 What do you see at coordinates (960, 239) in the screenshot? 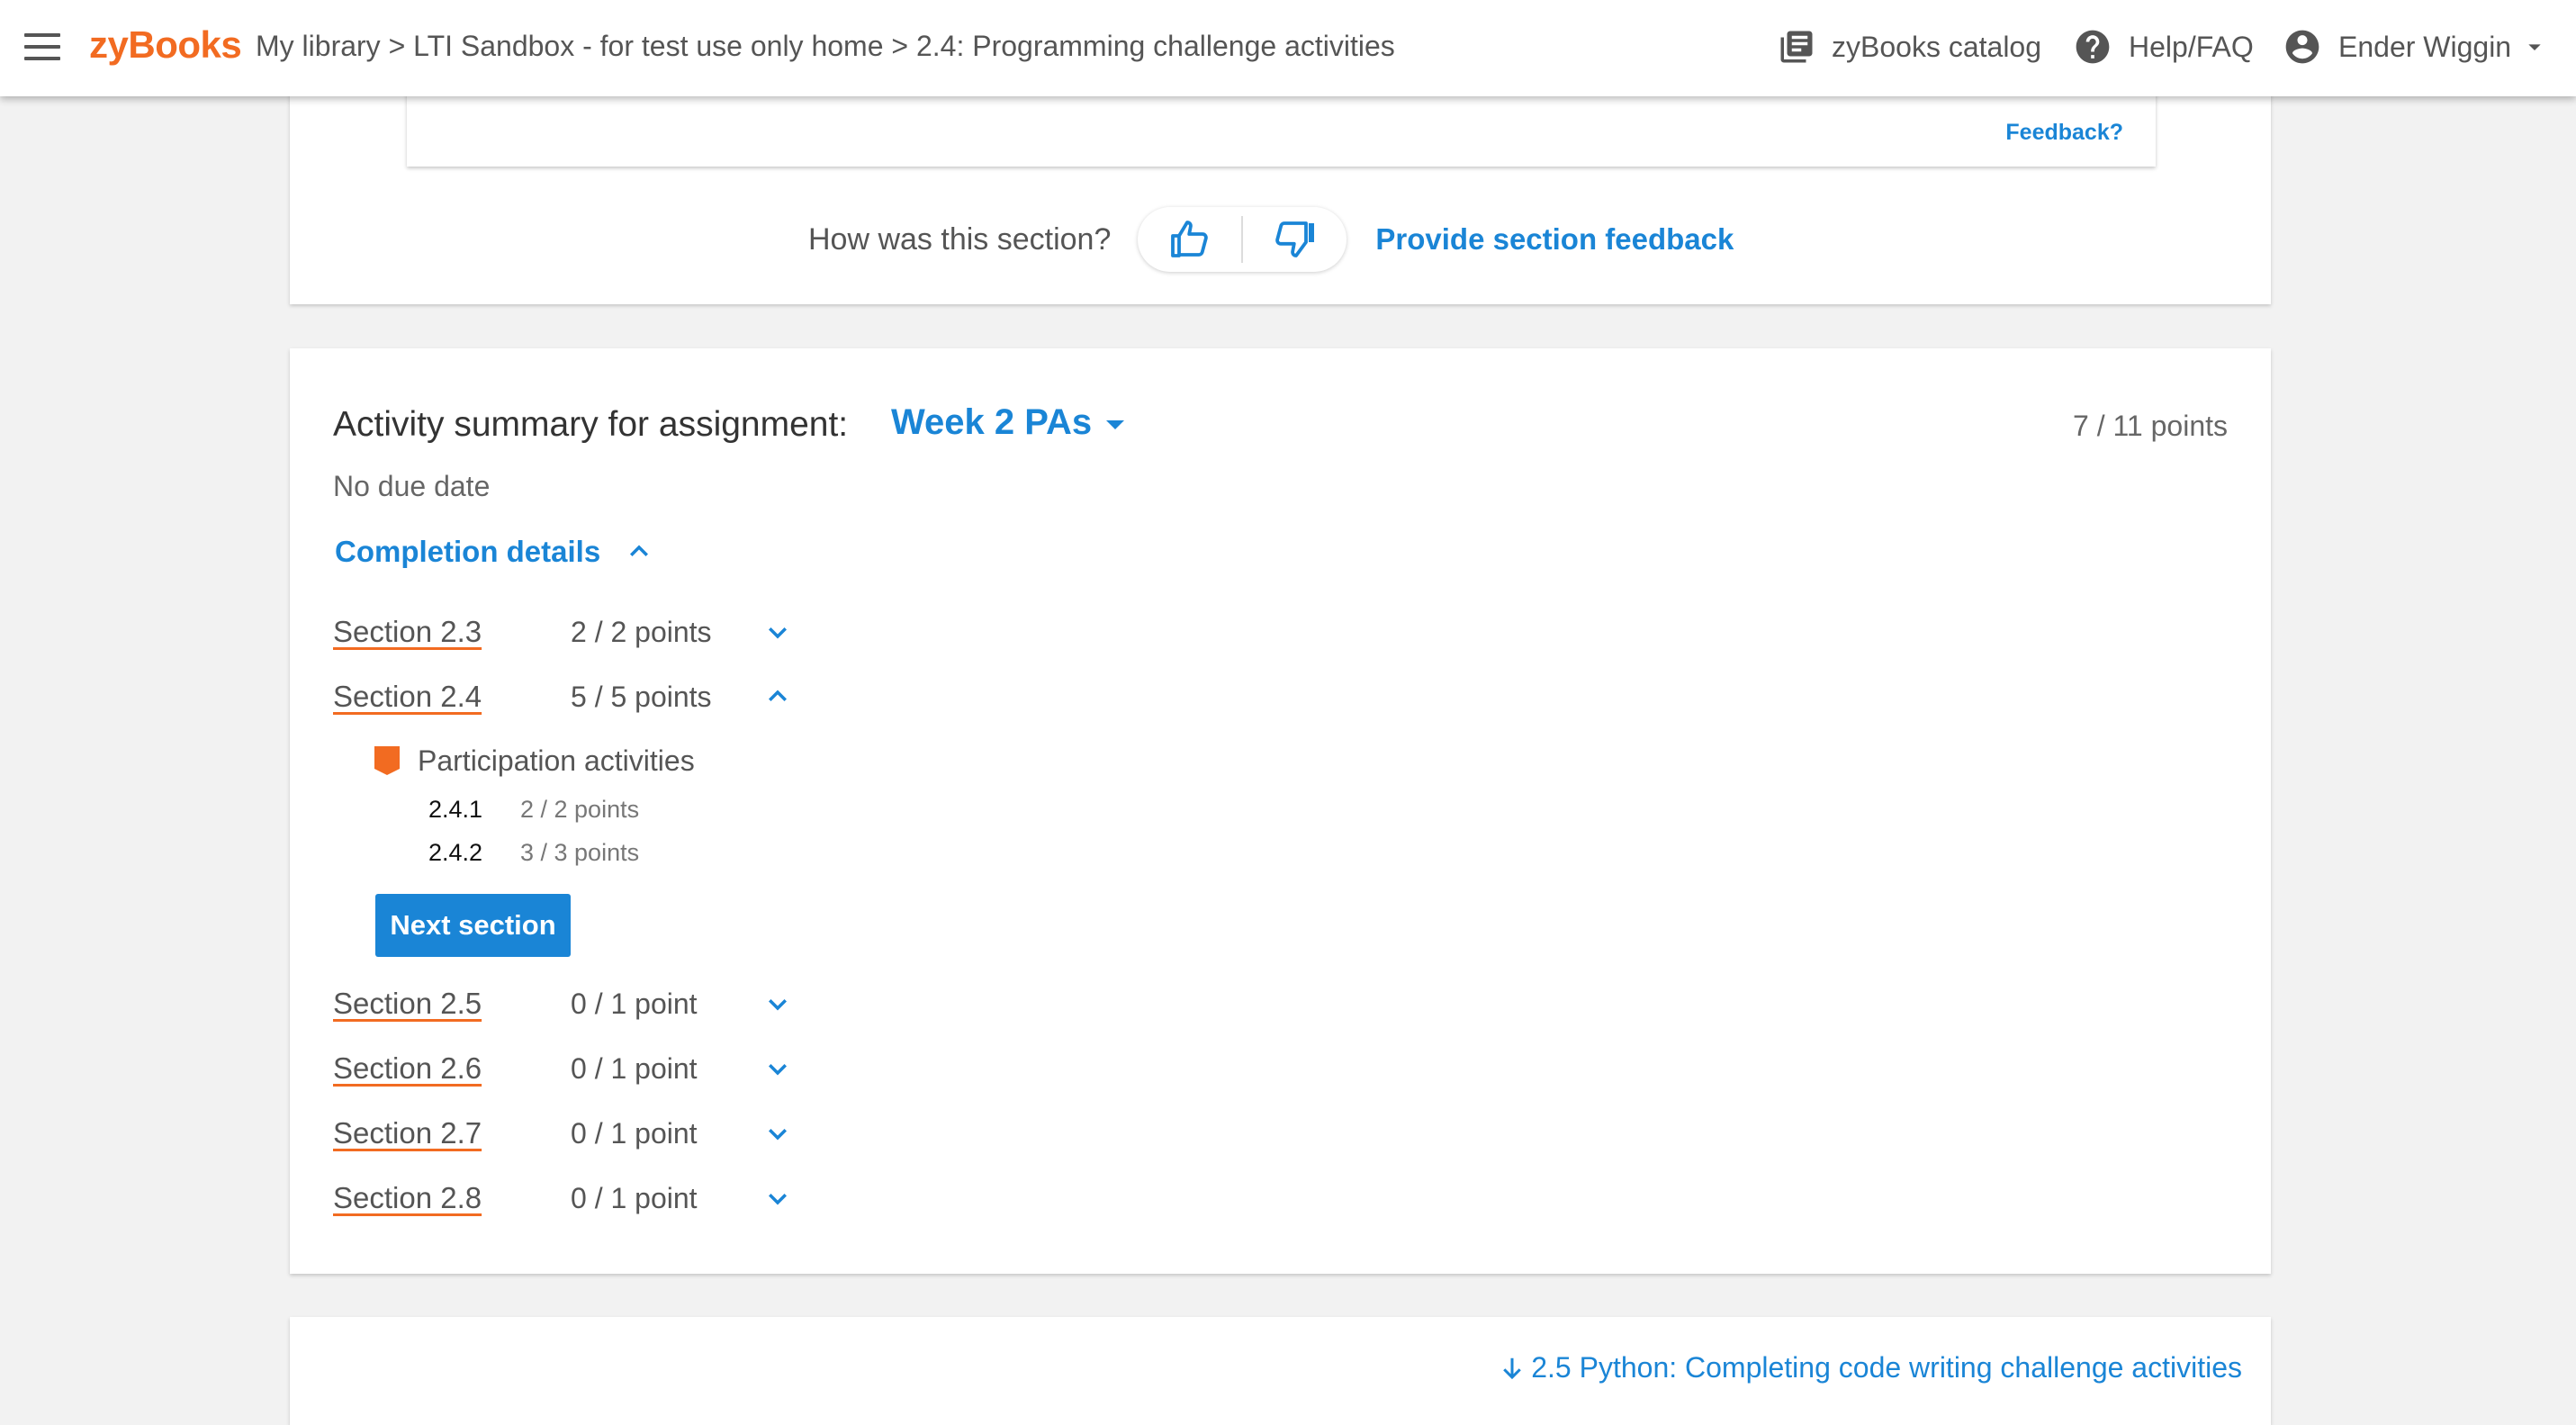
I see `rating-question: How was this section?` at bounding box center [960, 239].